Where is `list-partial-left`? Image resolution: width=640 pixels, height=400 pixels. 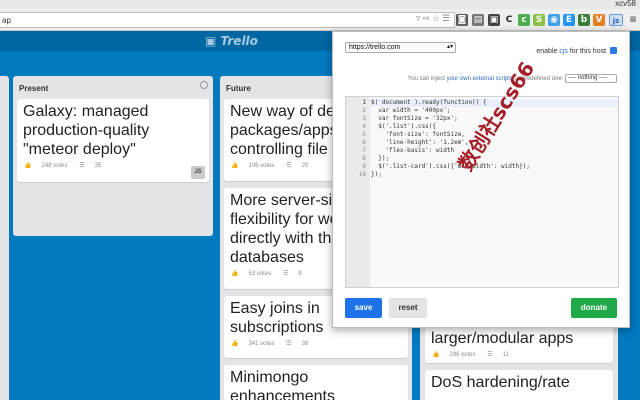
list-partial-left is located at coordinates (4, 238).